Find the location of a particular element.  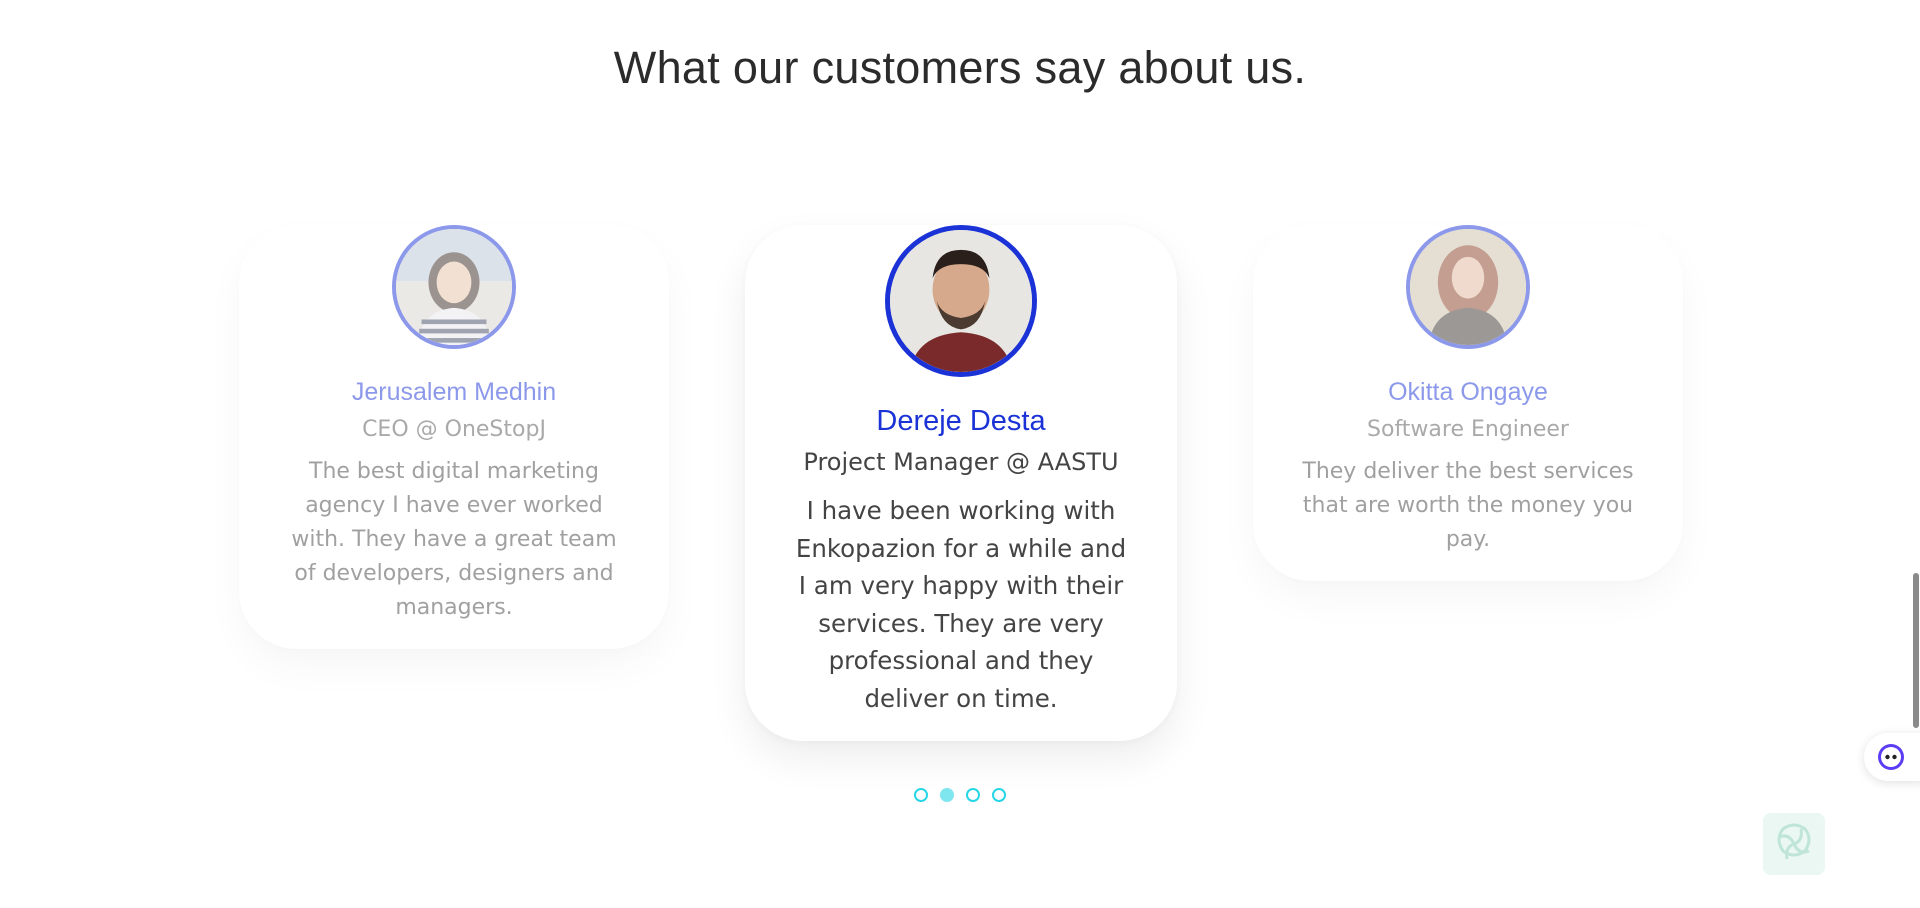

scrollbar is located at coordinates (1916, 454).